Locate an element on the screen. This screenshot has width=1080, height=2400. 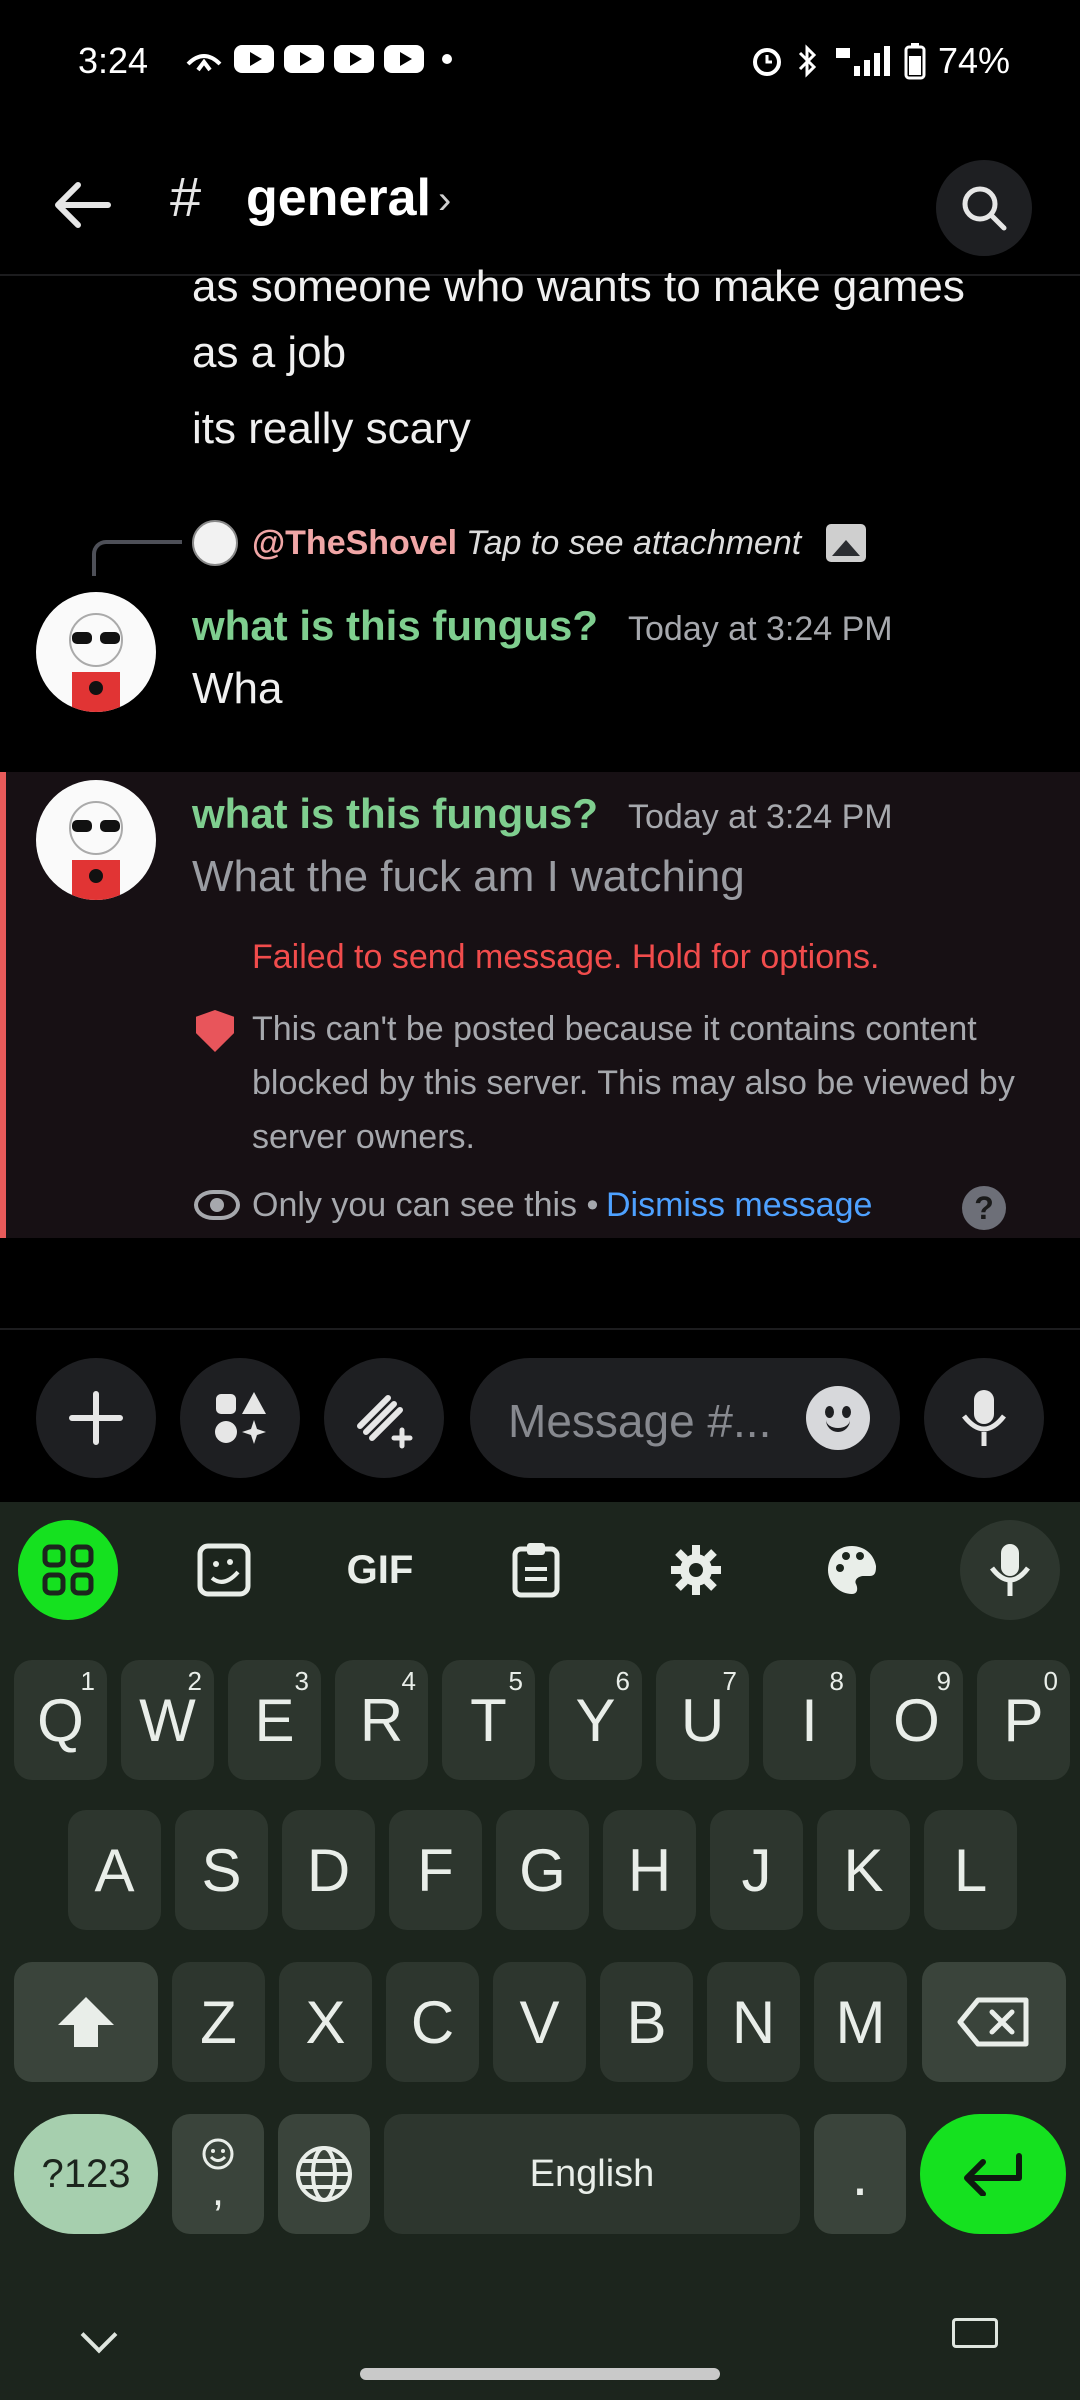
key-label: F is located at coordinates (435, 1870).